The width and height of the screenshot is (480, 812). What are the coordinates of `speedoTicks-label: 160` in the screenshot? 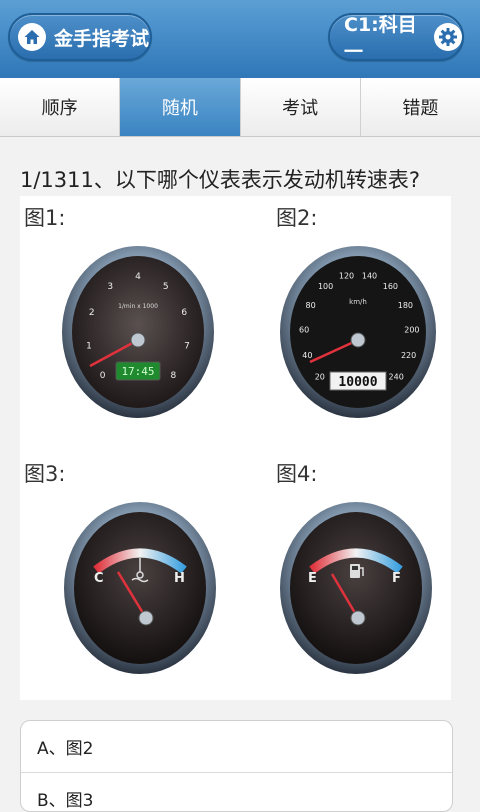 It's located at (390, 286).